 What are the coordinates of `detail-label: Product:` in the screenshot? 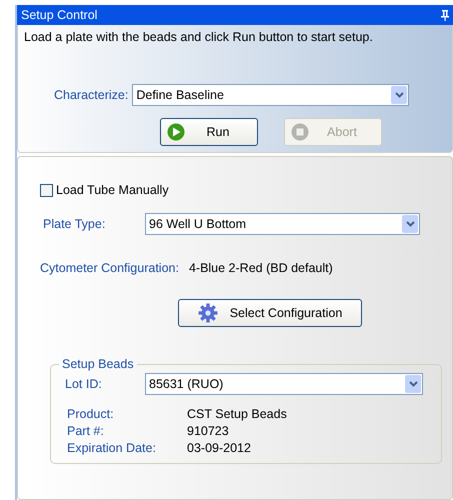 It's located at (91, 414).